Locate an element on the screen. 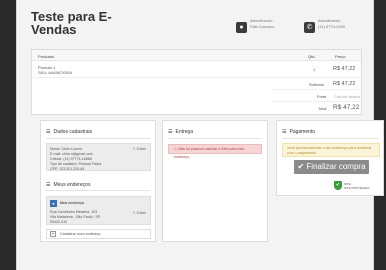 This screenshot has height=270, width=386. delivery-title: Entrega is located at coordinates (184, 132).